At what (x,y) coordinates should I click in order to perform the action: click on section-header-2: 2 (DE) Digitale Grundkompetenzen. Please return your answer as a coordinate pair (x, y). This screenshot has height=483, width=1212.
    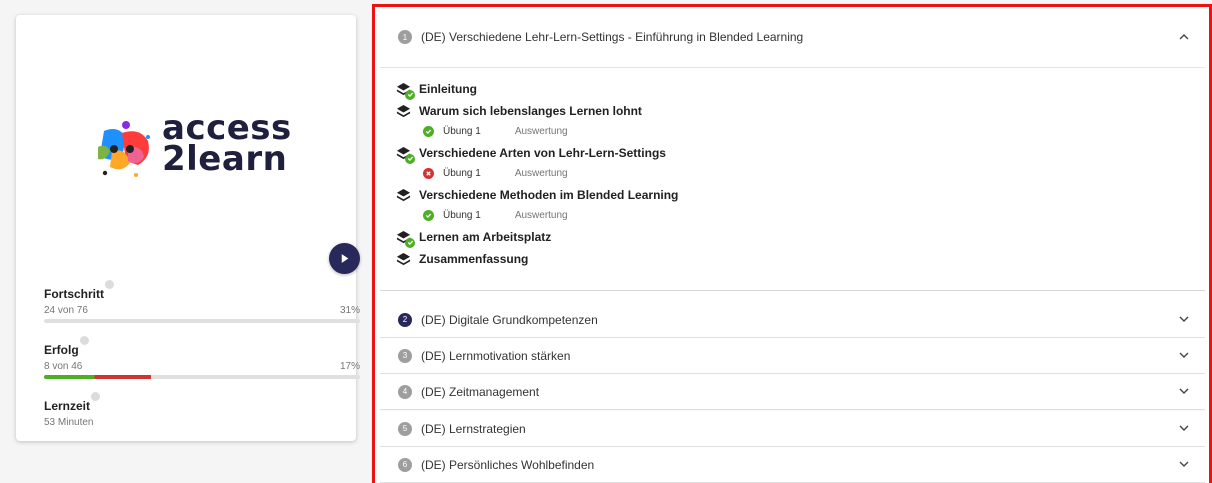
    Looking at the image, I should click on (792, 320).